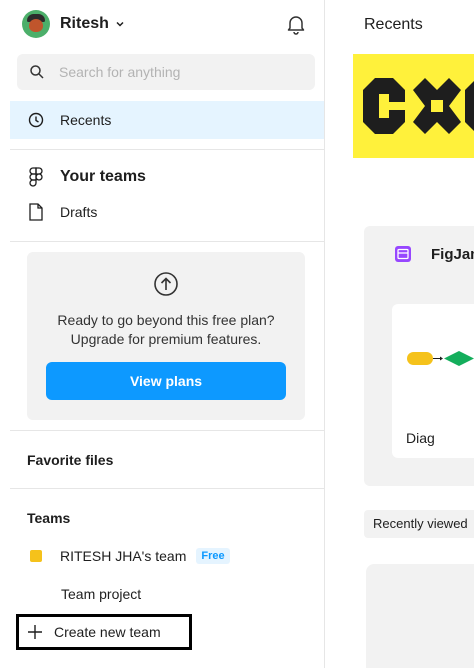 This screenshot has height=668, width=474. Describe the element at coordinates (37, 72) in the screenshot. I see `search-icon` at that location.